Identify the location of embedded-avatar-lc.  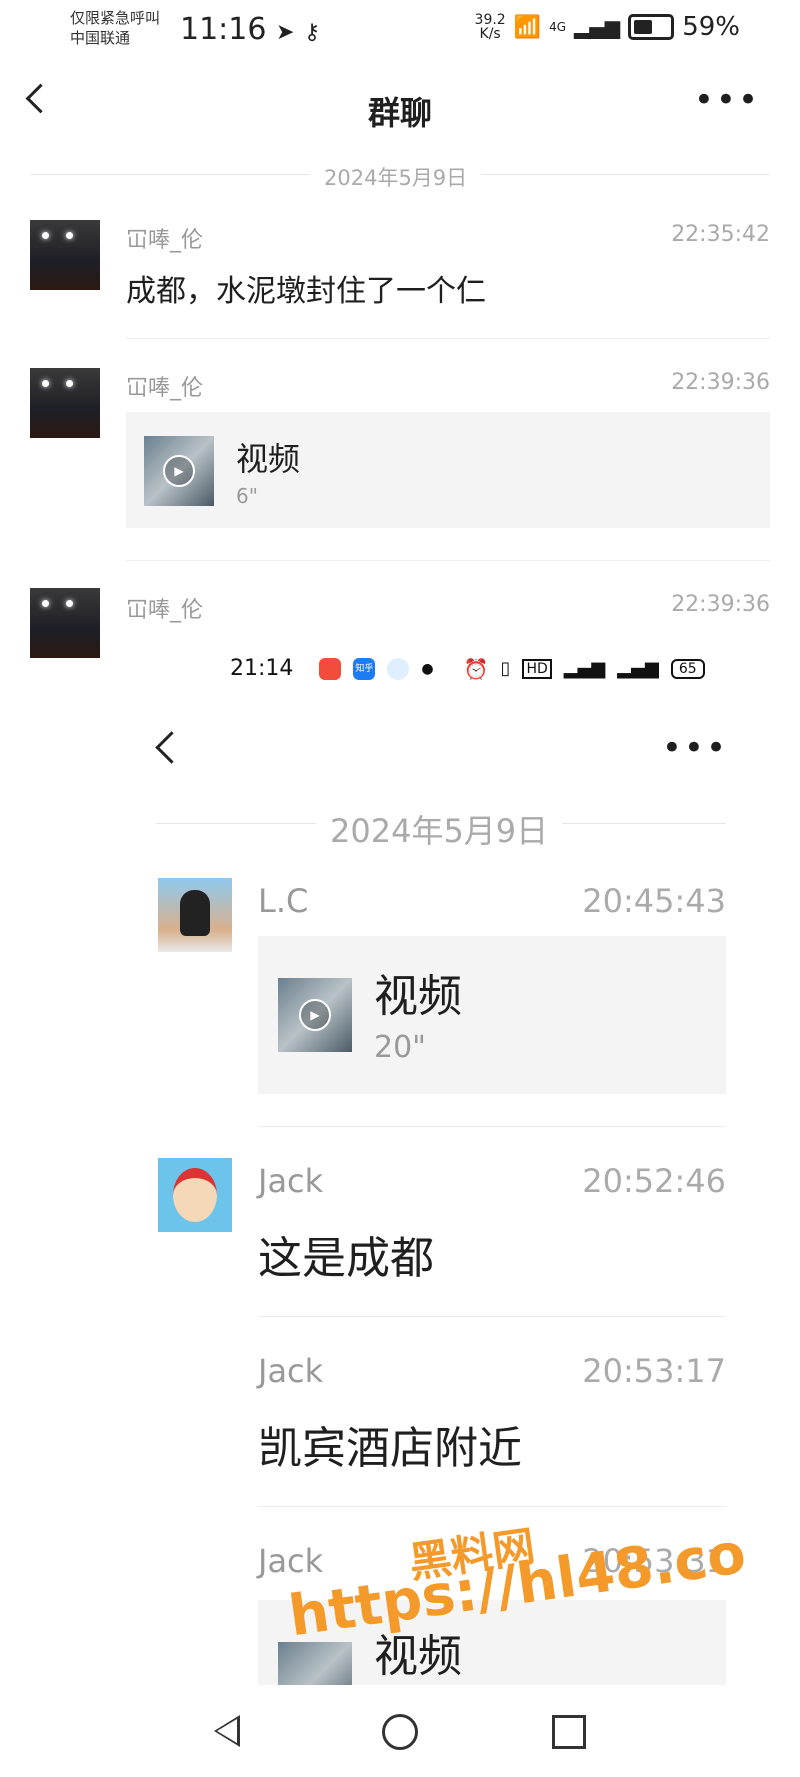
(195, 915).